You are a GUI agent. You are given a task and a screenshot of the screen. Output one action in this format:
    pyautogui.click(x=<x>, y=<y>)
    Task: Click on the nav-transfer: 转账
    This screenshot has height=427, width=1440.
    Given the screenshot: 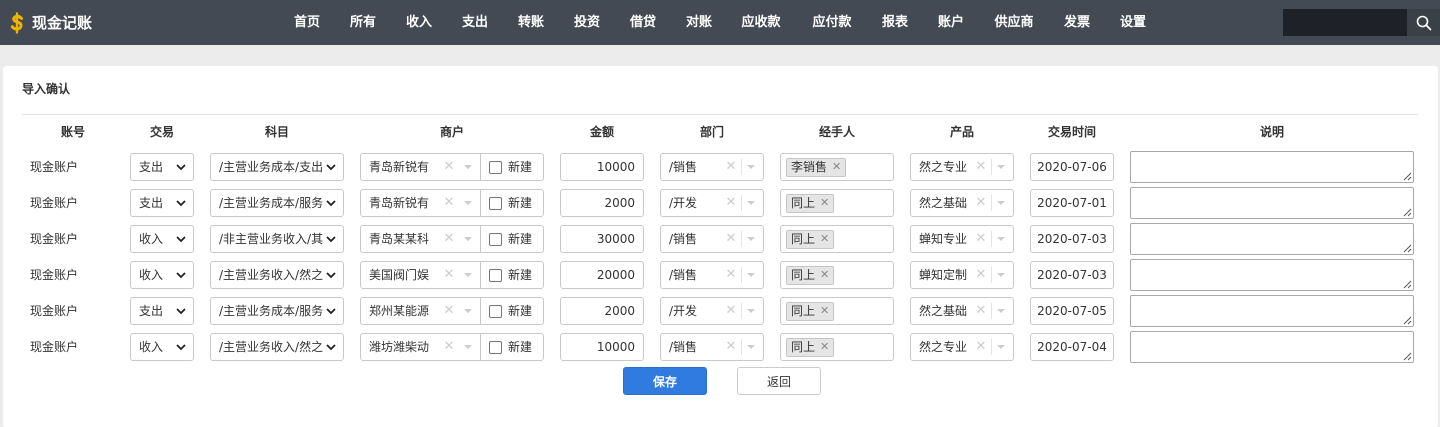 What is the action you would take?
    pyautogui.click(x=531, y=23)
    